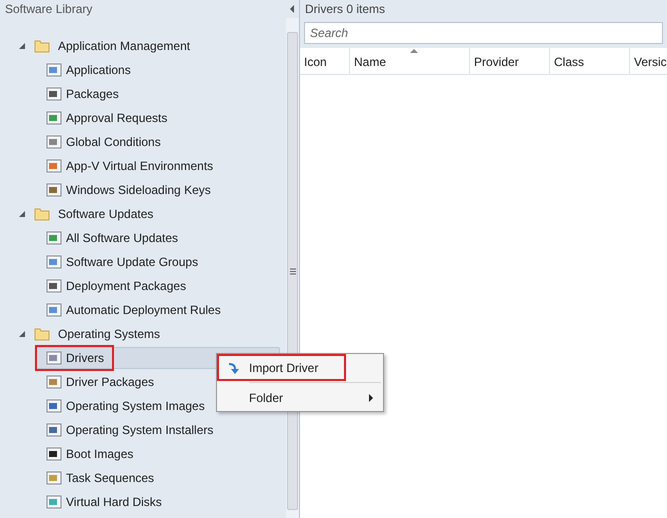 Image resolution: width=667 pixels, height=518 pixels. I want to click on column-header: Icon, so click(325, 61).